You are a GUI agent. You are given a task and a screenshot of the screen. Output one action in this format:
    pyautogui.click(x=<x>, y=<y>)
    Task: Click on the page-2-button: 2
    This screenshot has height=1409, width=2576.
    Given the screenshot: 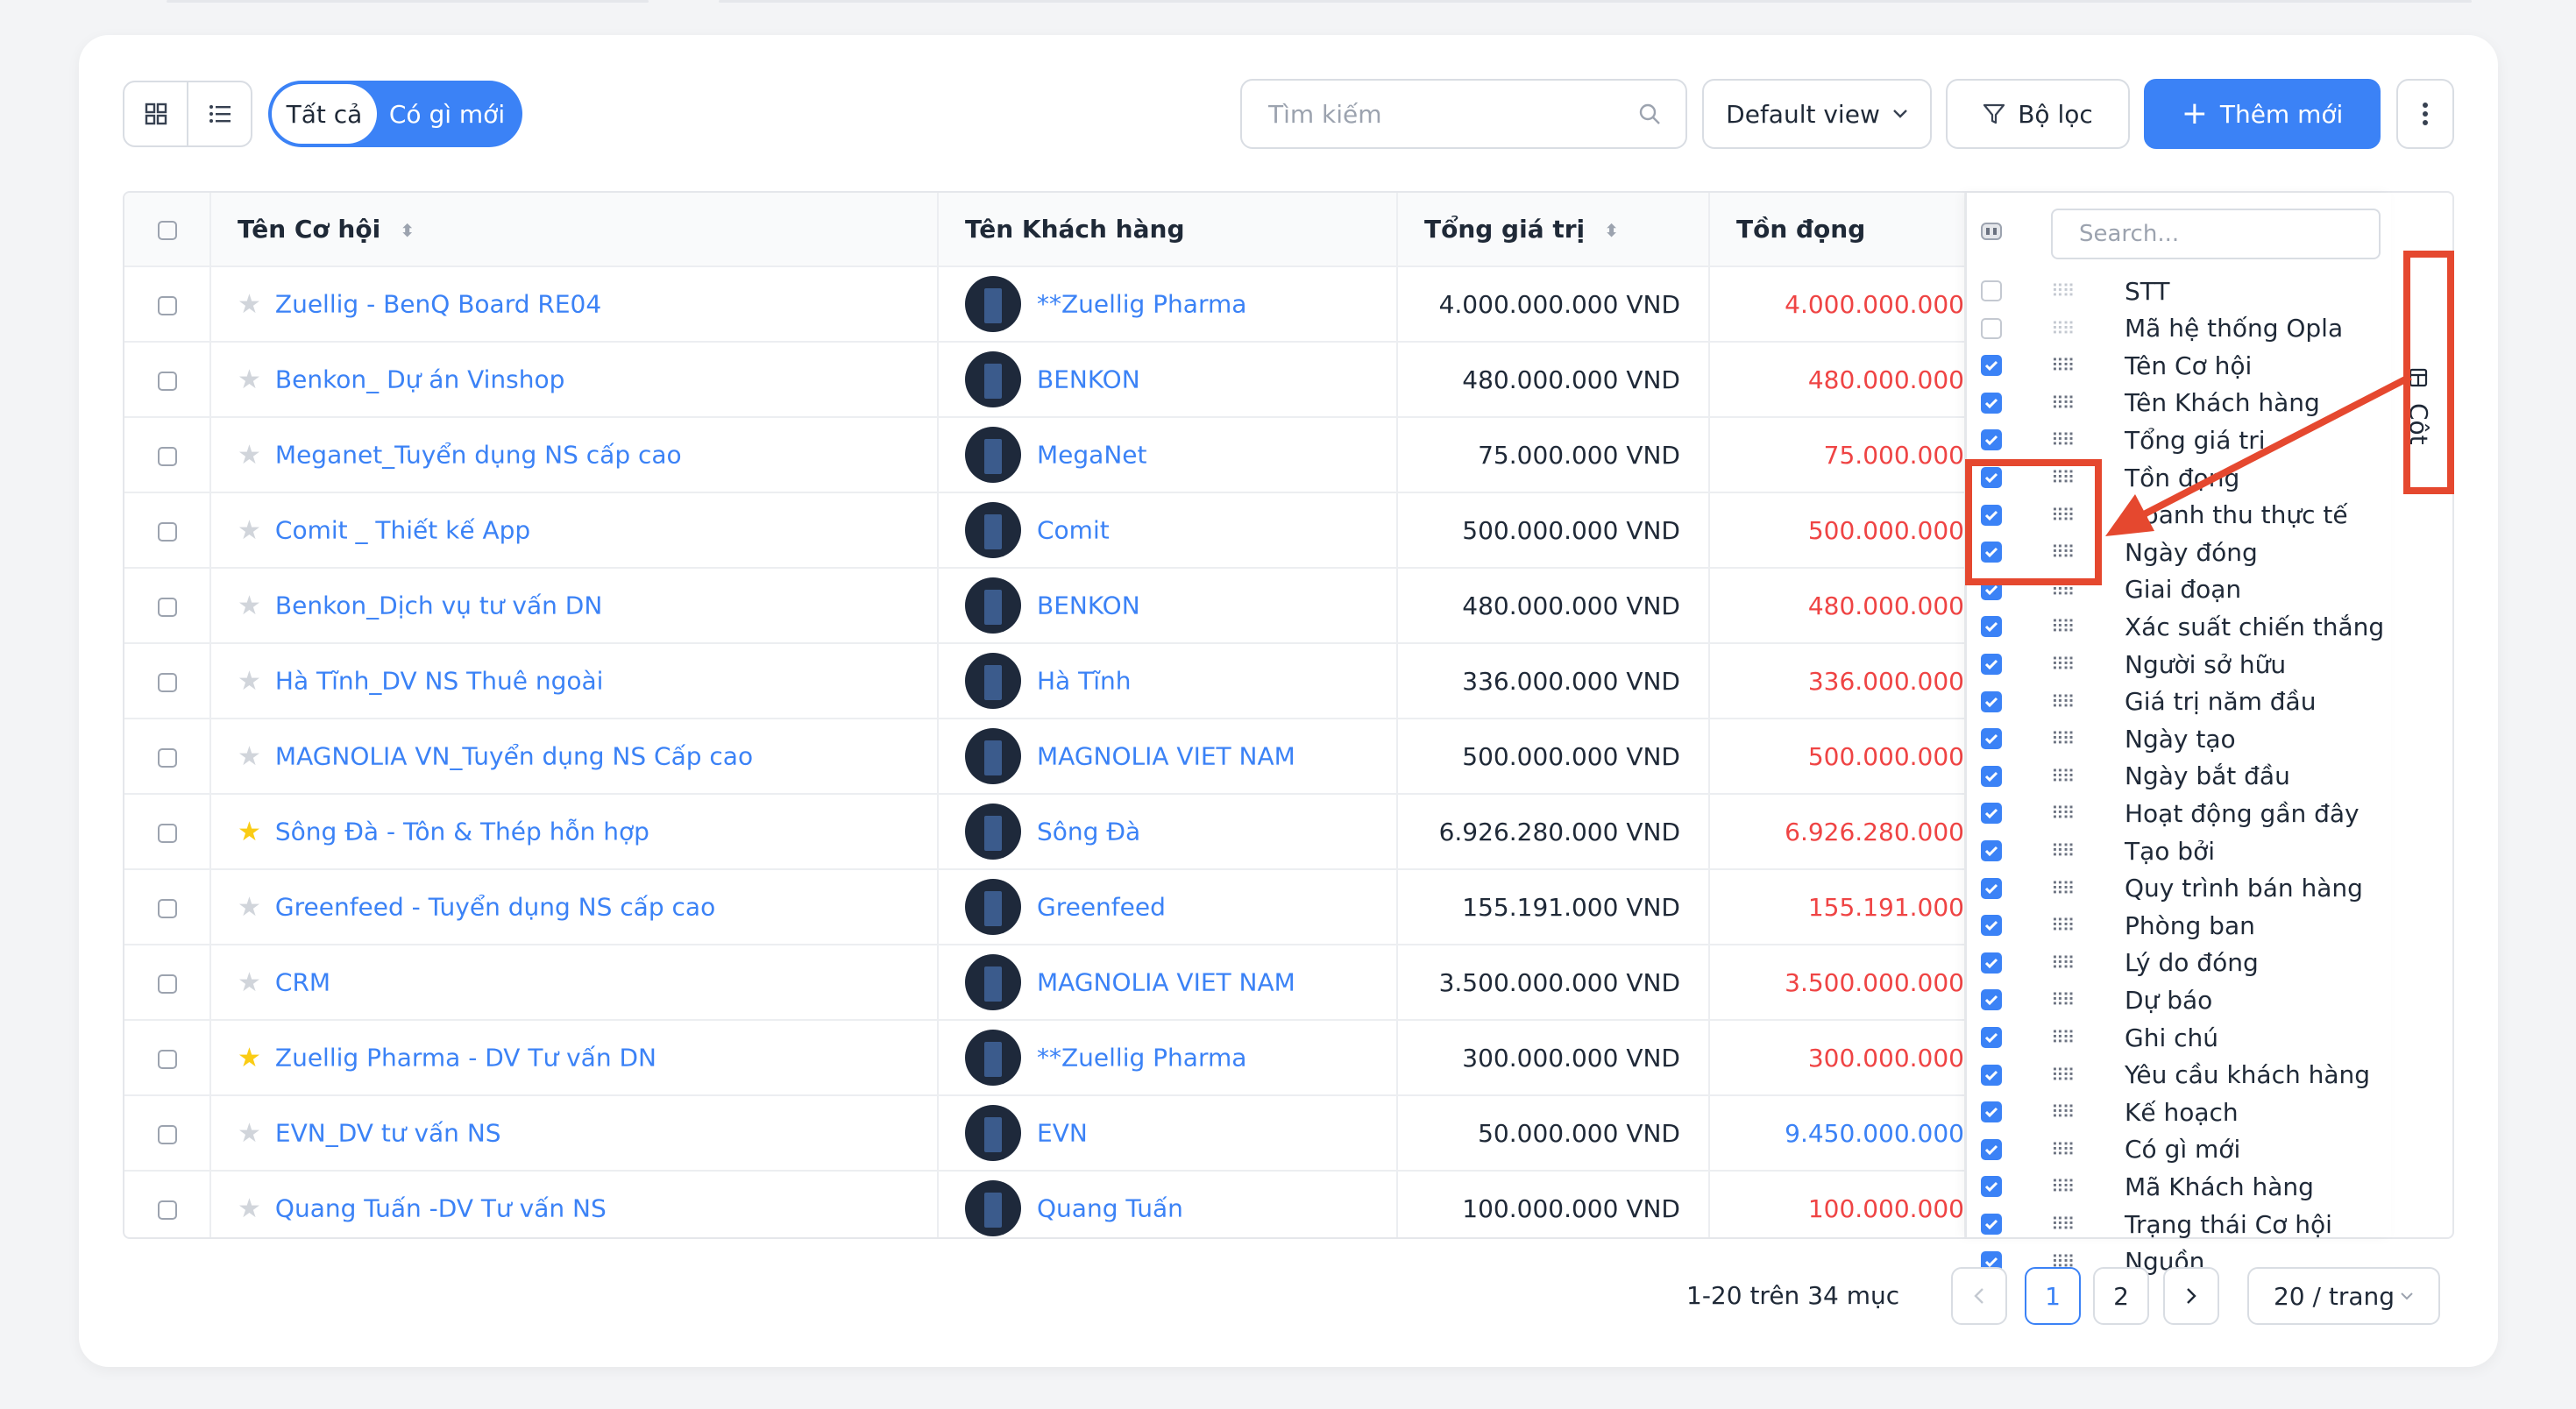 What is the action you would take?
    pyautogui.click(x=2121, y=1296)
    